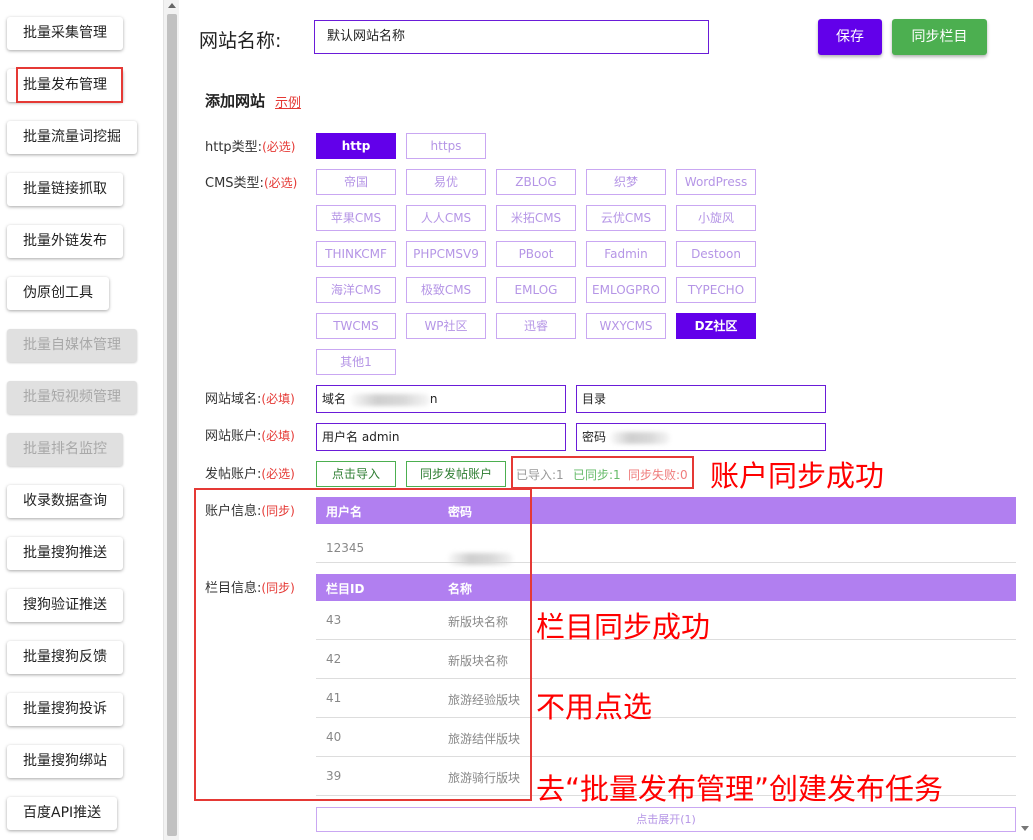  What do you see at coordinates (626, 290) in the screenshot?
I see `cms-option: EMLOGPRO` at bounding box center [626, 290].